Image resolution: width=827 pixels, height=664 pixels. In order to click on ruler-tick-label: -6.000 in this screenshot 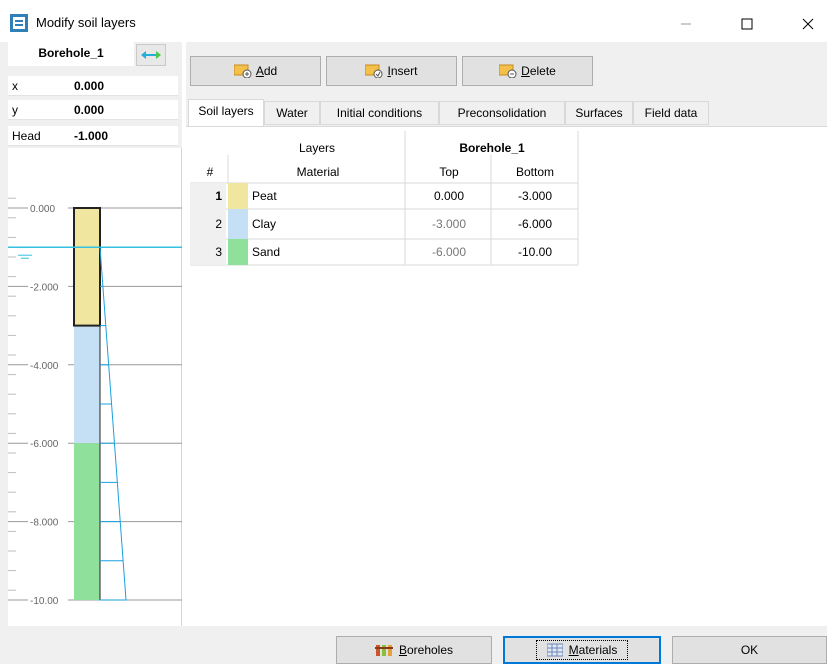, I will do `click(44, 444)`.